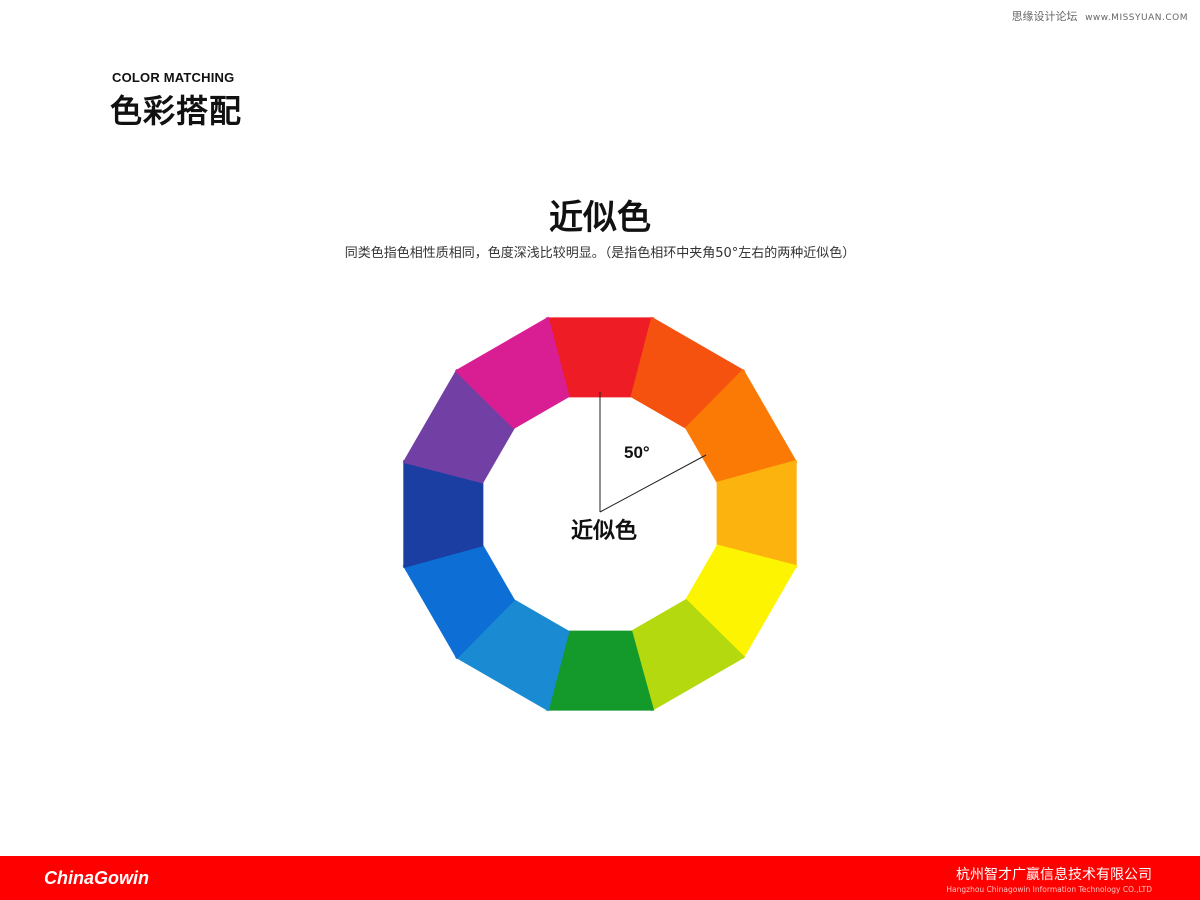 Image resolution: width=1200 pixels, height=900 pixels. What do you see at coordinates (604, 531) in the screenshot?
I see `center-label: 近似色` at bounding box center [604, 531].